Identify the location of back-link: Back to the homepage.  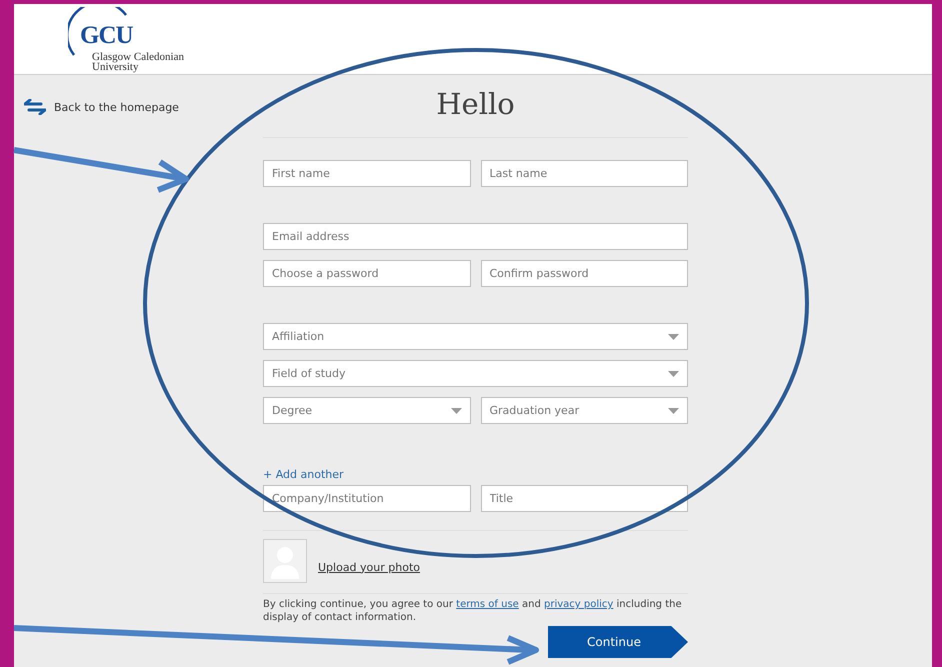
(143, 107).